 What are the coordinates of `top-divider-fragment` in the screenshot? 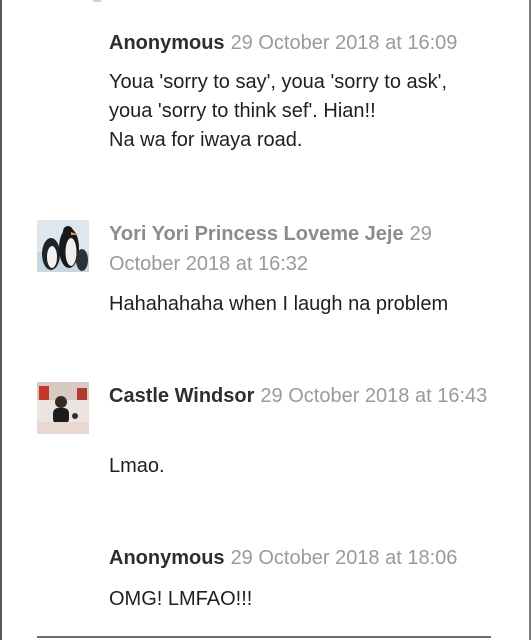 It's located at (97, 1).